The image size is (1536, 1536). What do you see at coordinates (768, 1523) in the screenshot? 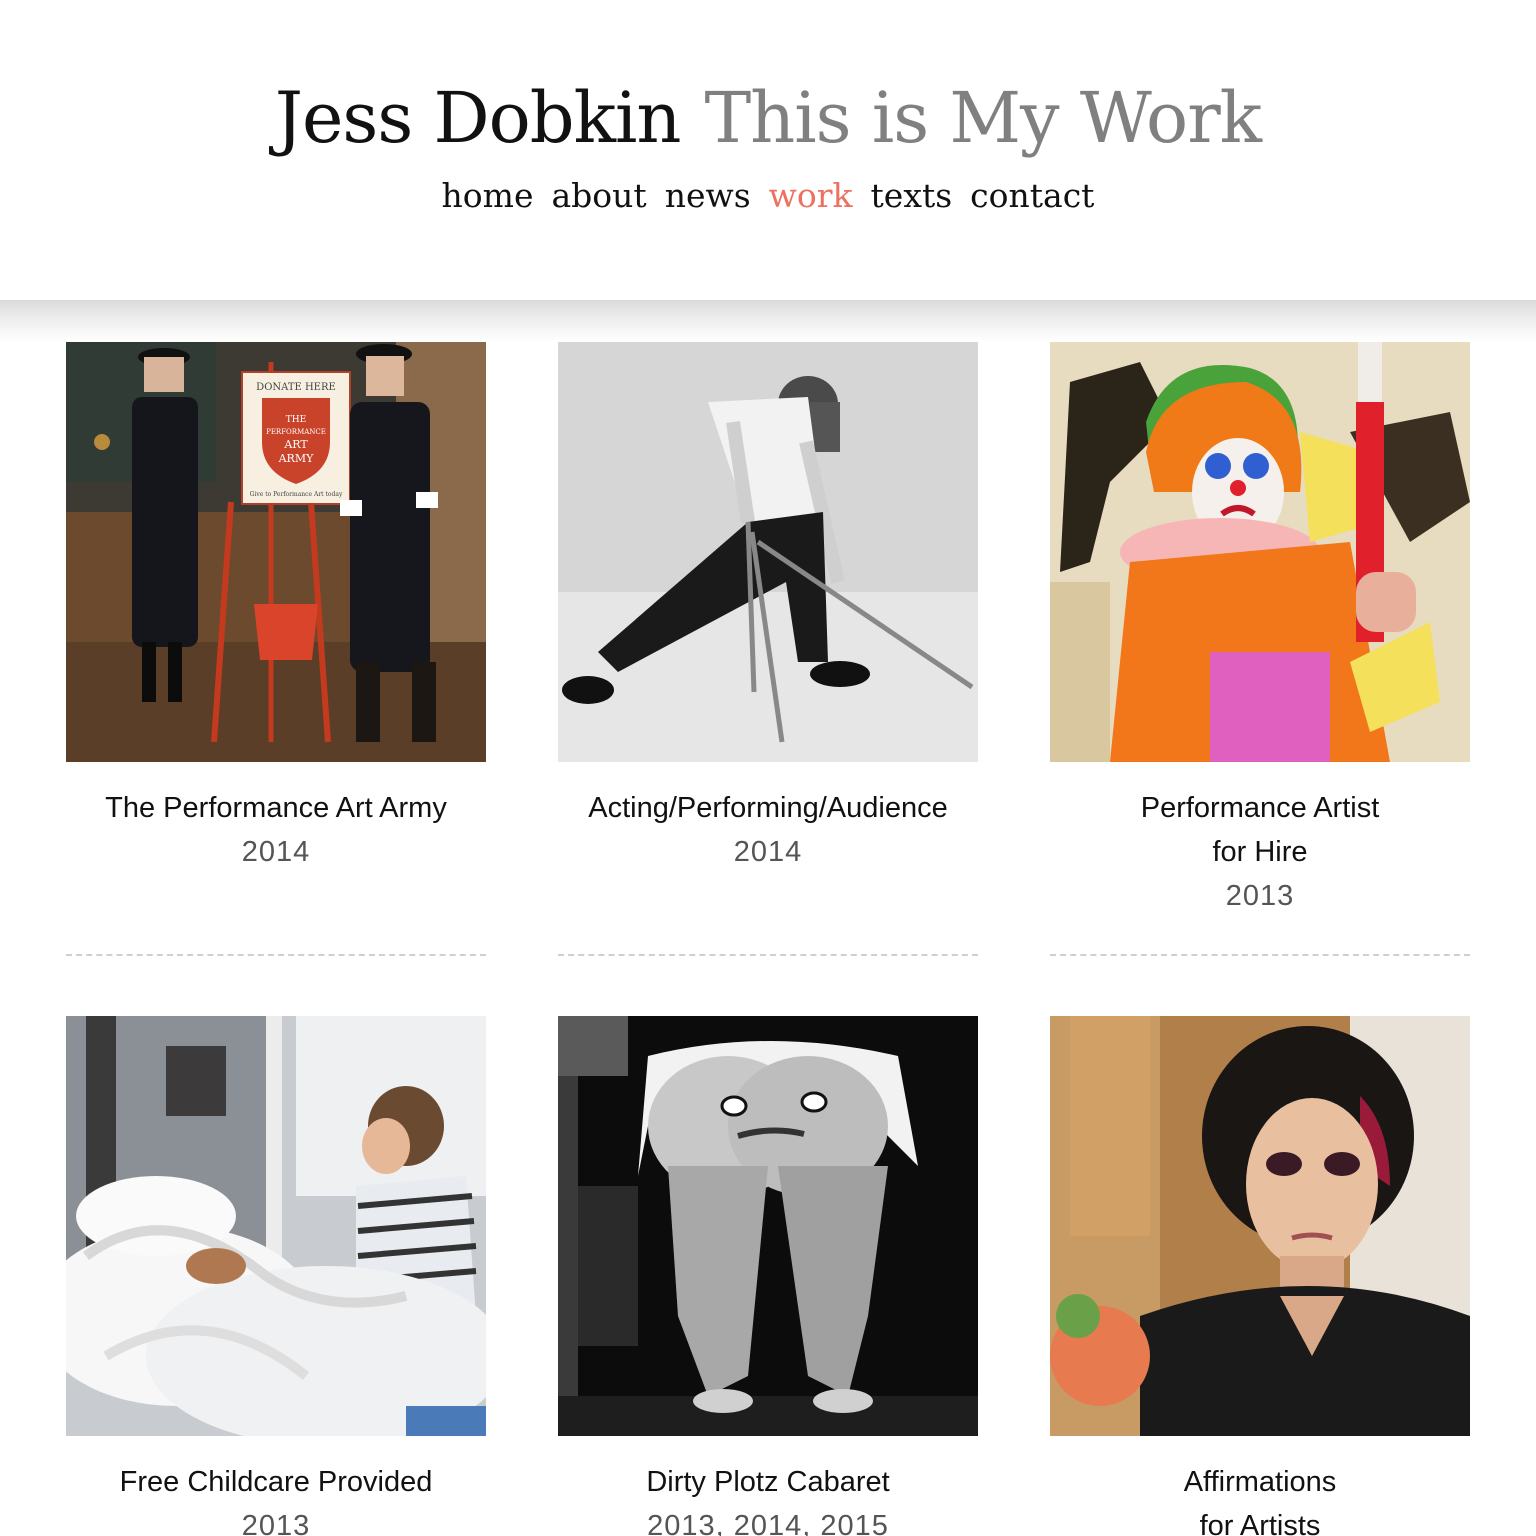
I see `work-year: 2013, 2014, 2015` at bounding box center [768, 1523].